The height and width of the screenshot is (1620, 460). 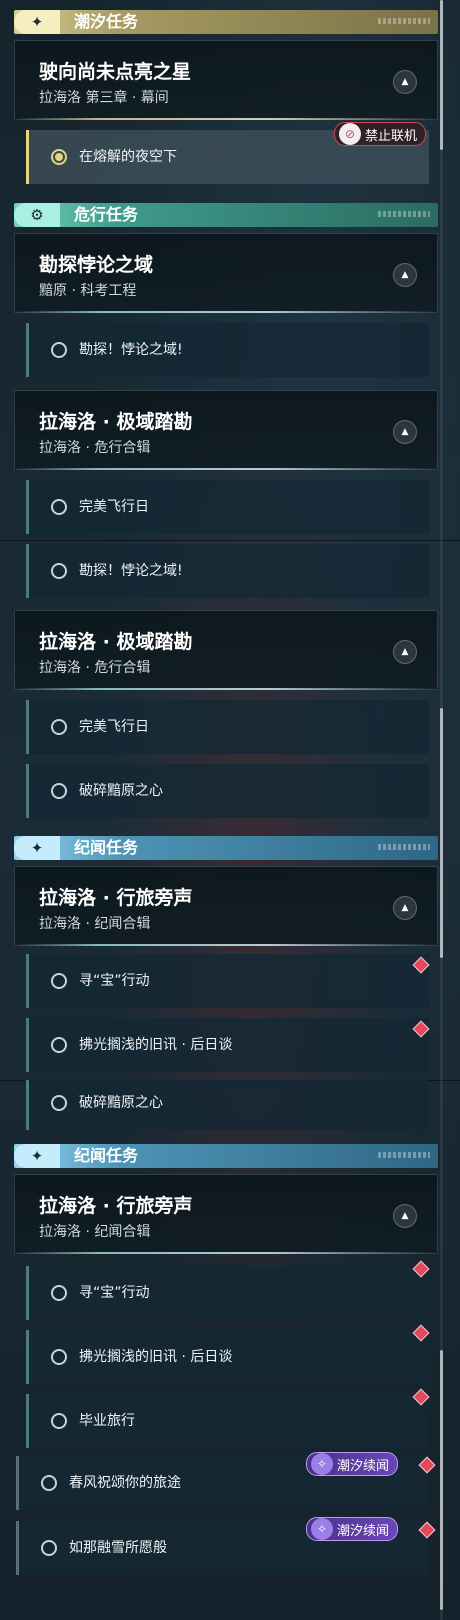 I want to click on no-multiplayer-badge: ⊘ 禁止联机, so click(x=380, y=134).